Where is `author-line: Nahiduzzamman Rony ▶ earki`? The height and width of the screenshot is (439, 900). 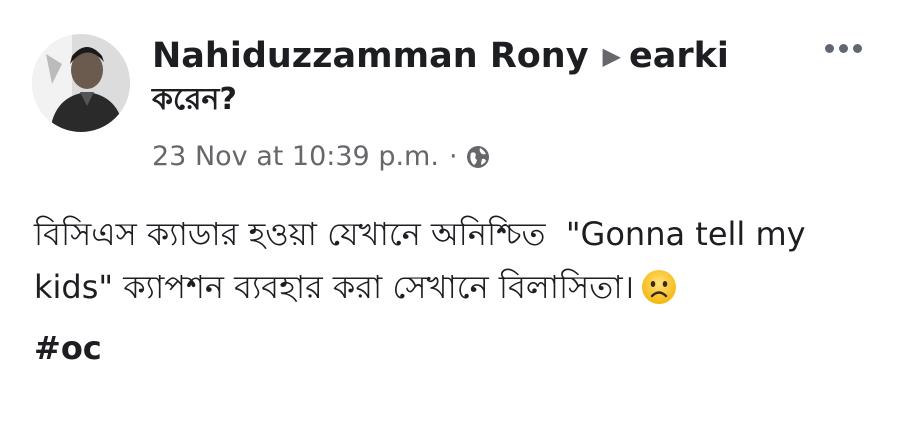 author-line: Nahiduzzamman Rony ▶ earki is located at coordinates (472, 56).